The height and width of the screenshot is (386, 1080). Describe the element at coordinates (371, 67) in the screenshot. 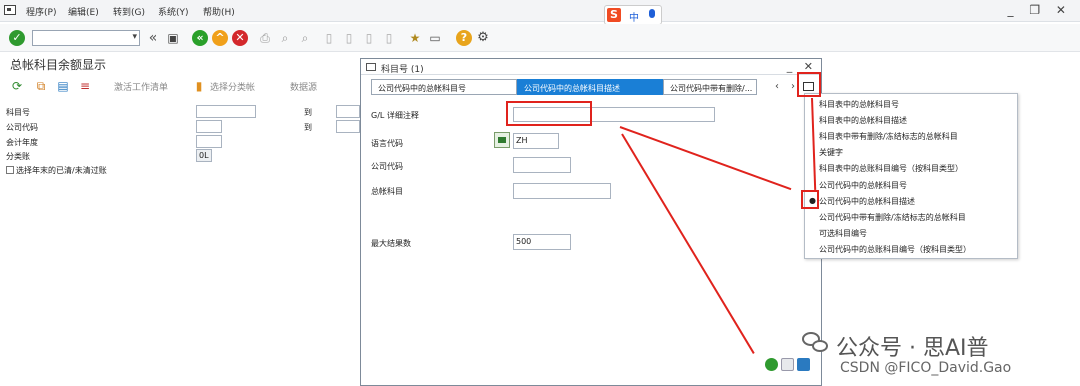

I see `dialog-window-icon` at that location.